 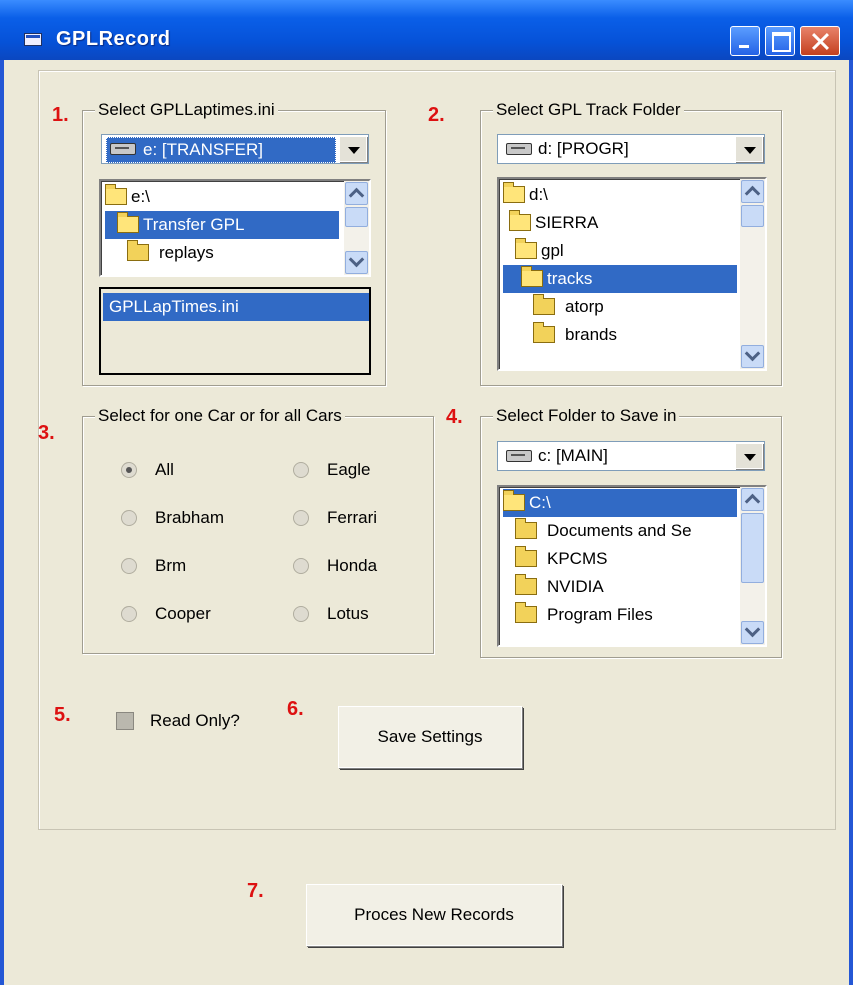 I want to click on step-6-label: 6., so click(x=295, y=709).